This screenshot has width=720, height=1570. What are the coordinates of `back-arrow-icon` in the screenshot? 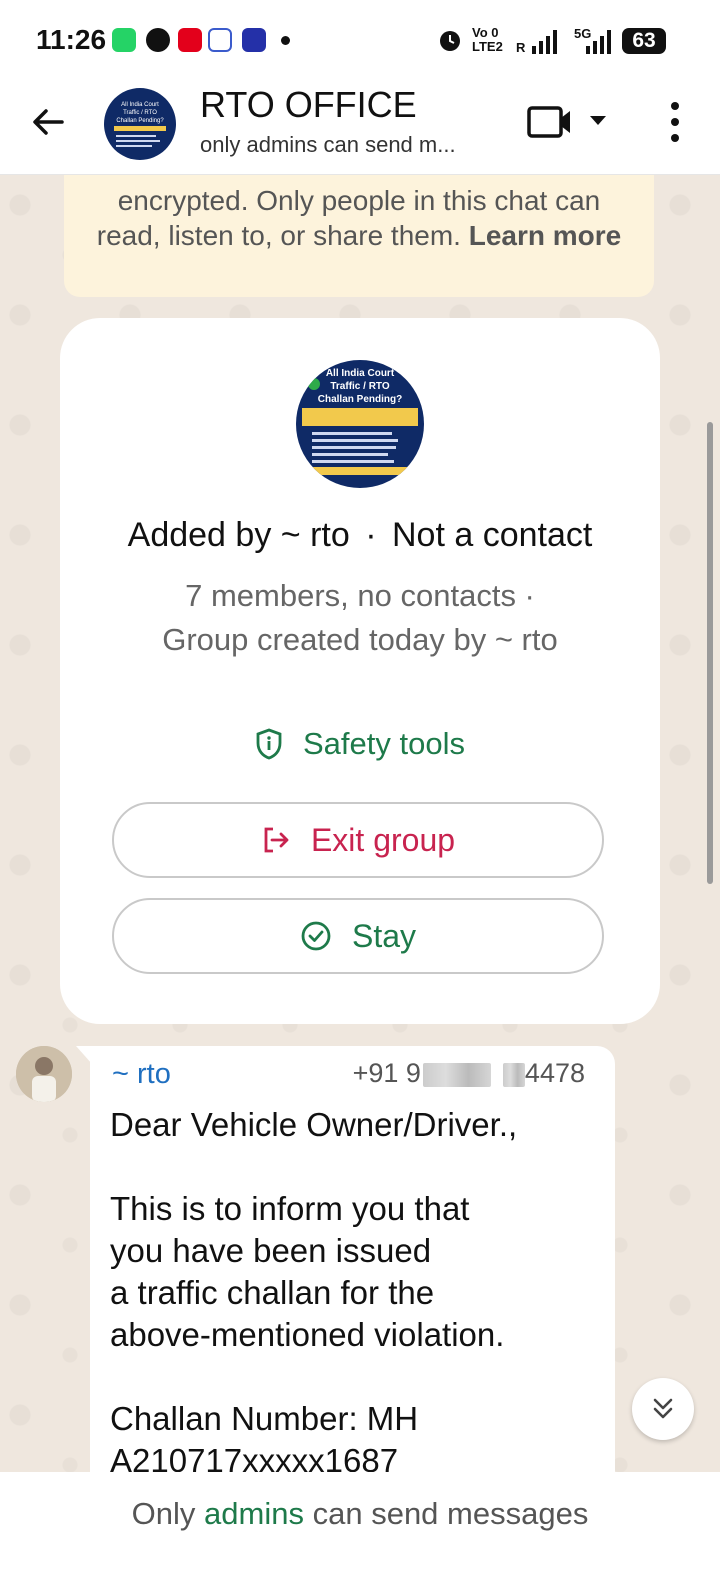 It's located at (48, 122).